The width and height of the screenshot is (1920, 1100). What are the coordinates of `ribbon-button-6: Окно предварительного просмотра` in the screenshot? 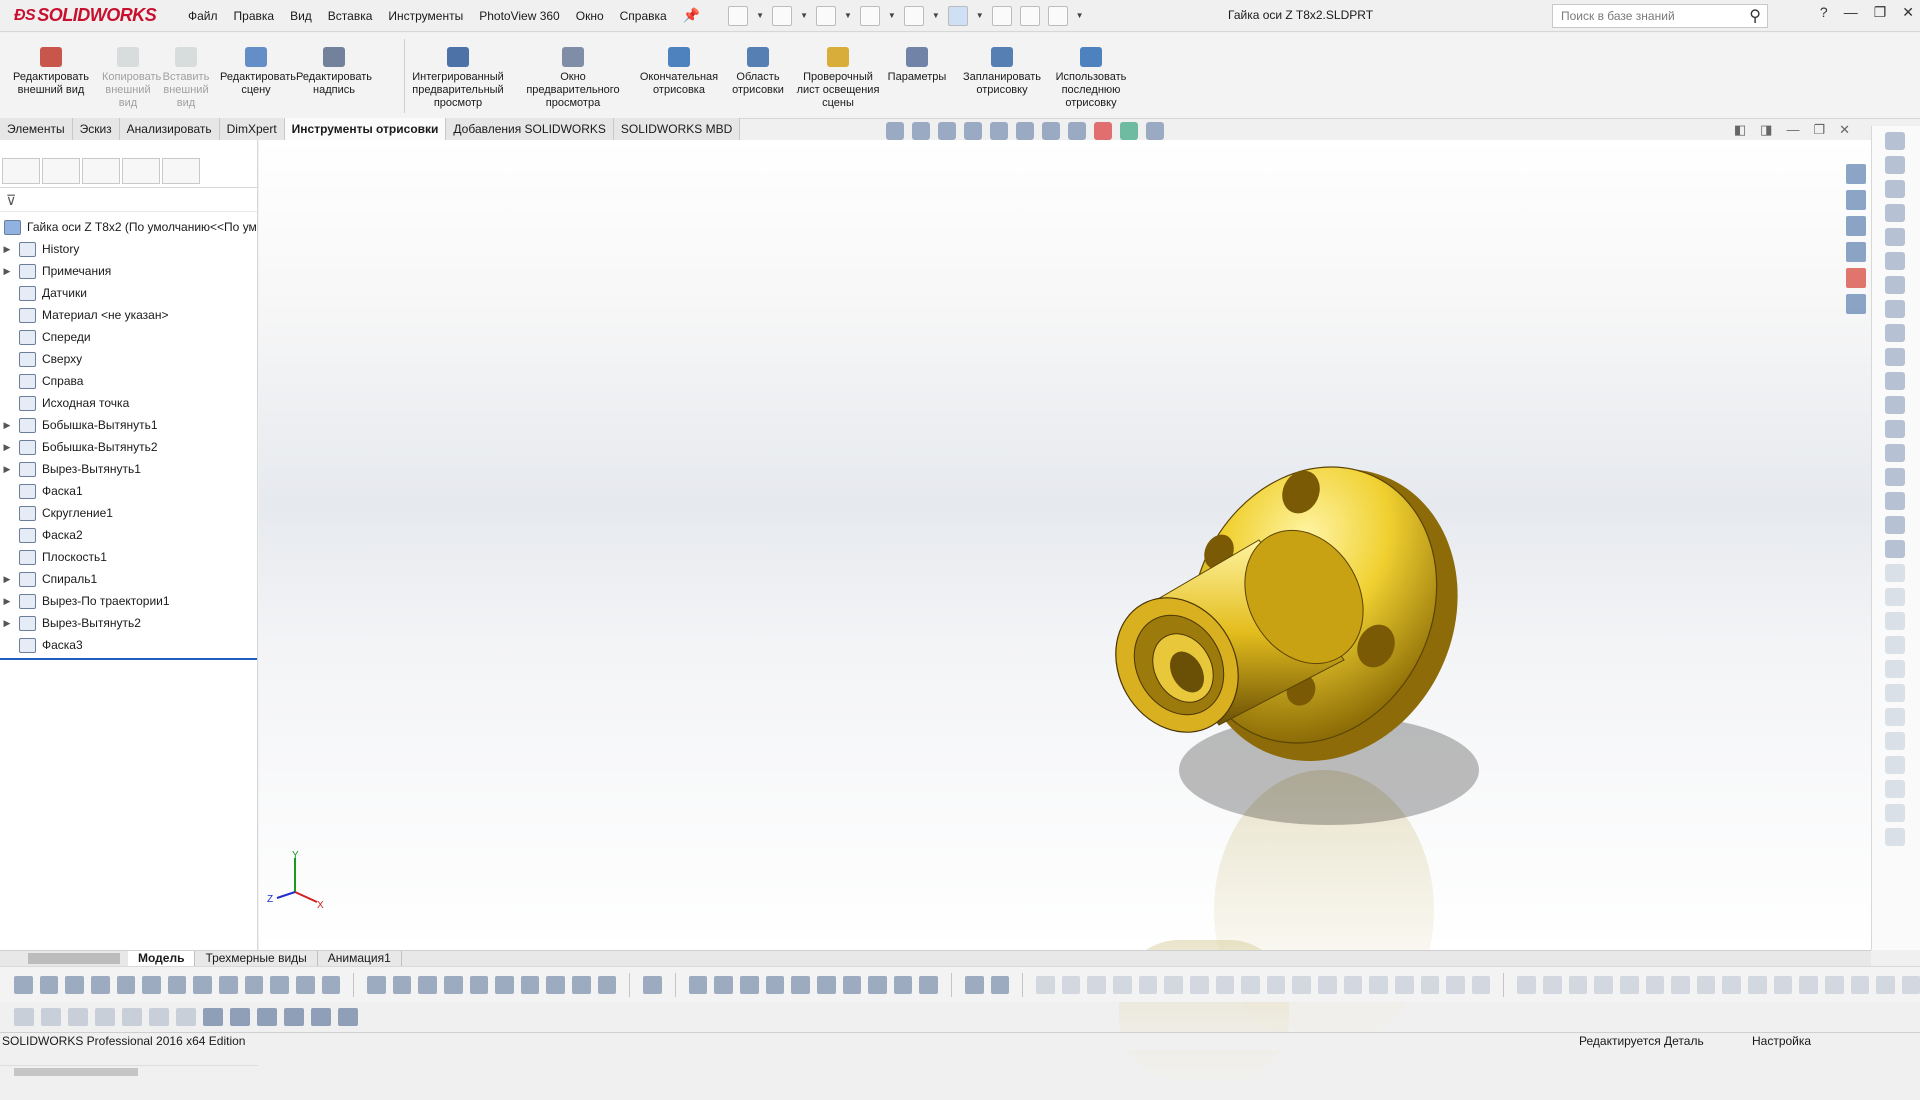 It's located at (573, 78).